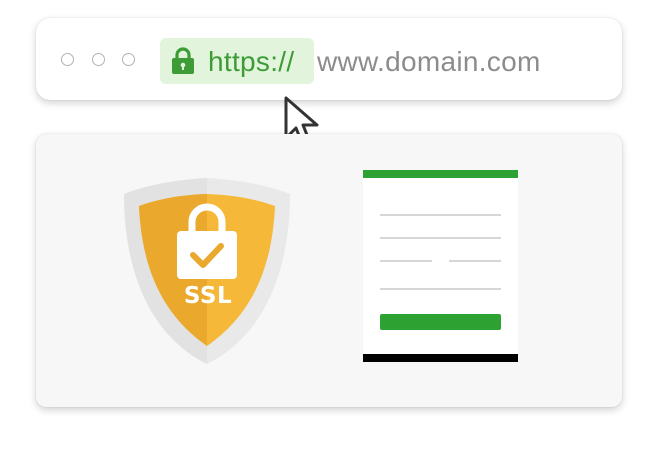  I want to click on form-header-bar, so click(440, 174).